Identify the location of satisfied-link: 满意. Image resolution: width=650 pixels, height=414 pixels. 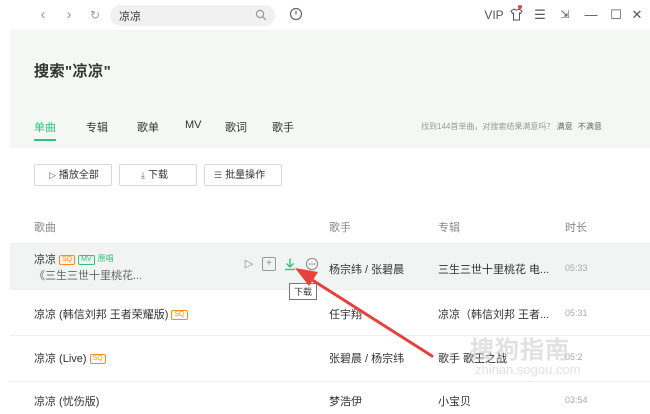
(565, 126).